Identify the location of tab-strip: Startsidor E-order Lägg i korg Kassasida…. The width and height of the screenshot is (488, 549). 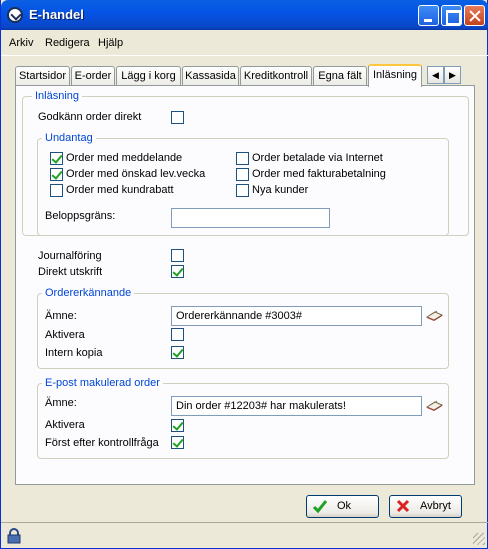
(245, 75).